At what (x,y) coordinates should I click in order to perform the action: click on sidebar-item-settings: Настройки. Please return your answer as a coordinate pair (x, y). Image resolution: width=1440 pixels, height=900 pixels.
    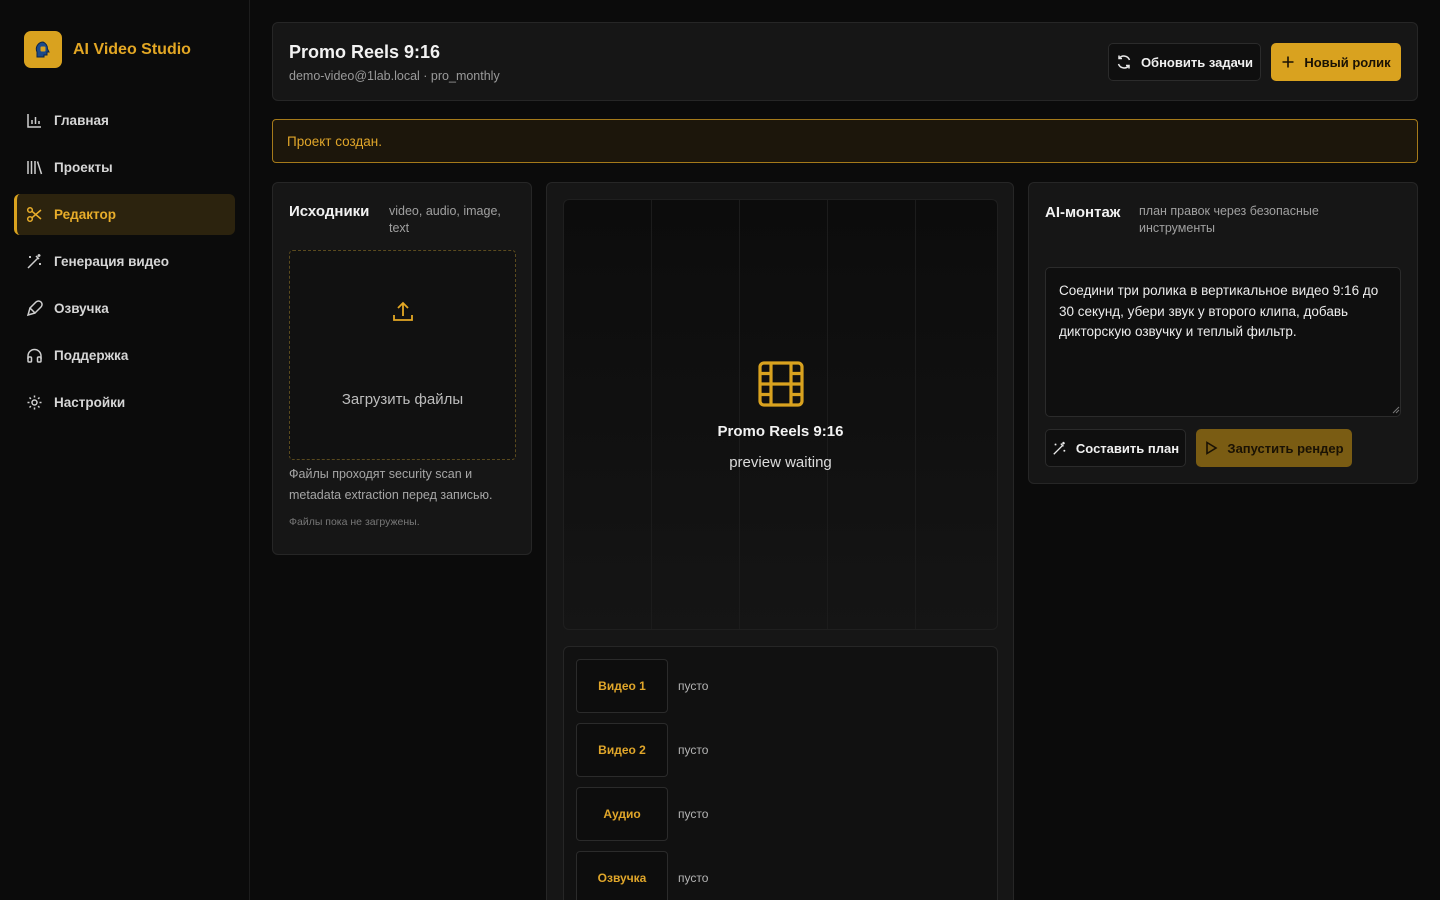
    Looking at the image, I should click on (124, 402).